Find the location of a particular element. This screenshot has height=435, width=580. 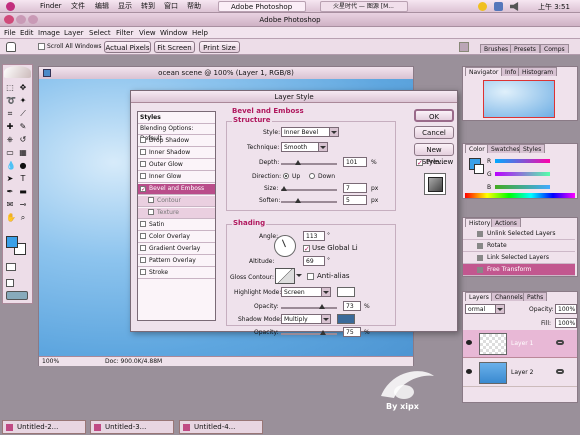

feather-logo-icon is located at coordinates (17, 72).